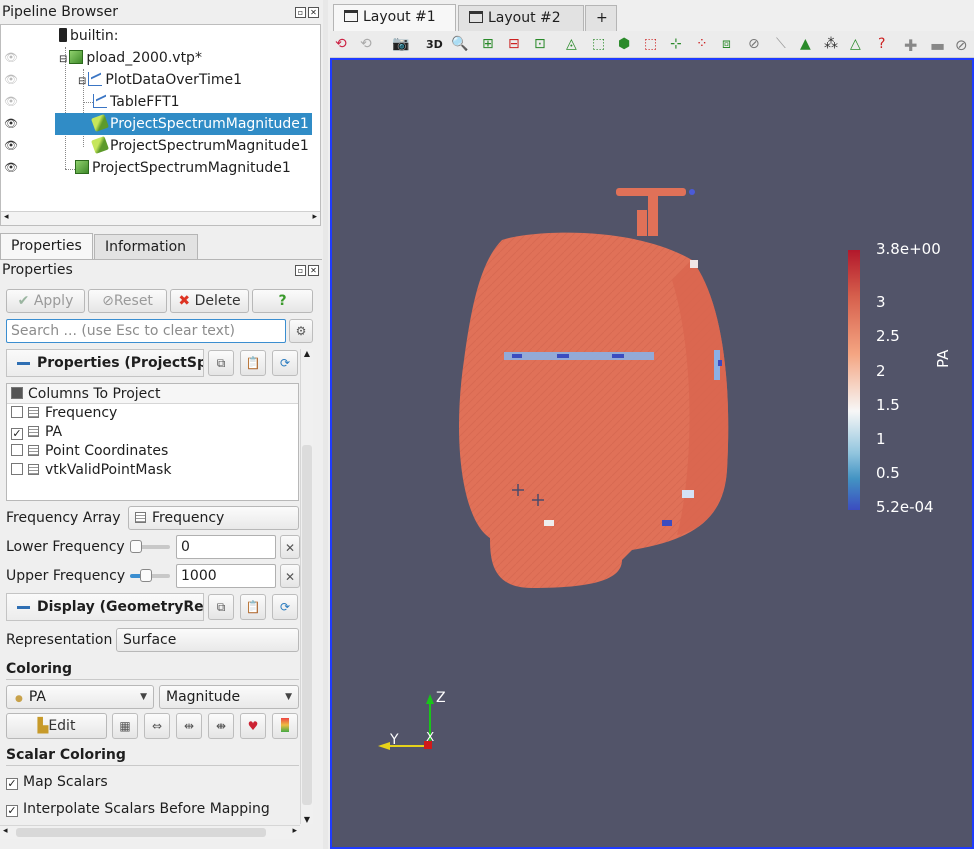  Describe the element at coordinates (200, 146) in the screenshot. I see `tree-item-projectspectrum-2: ProjectSpectrumMagnitude1` at that location.